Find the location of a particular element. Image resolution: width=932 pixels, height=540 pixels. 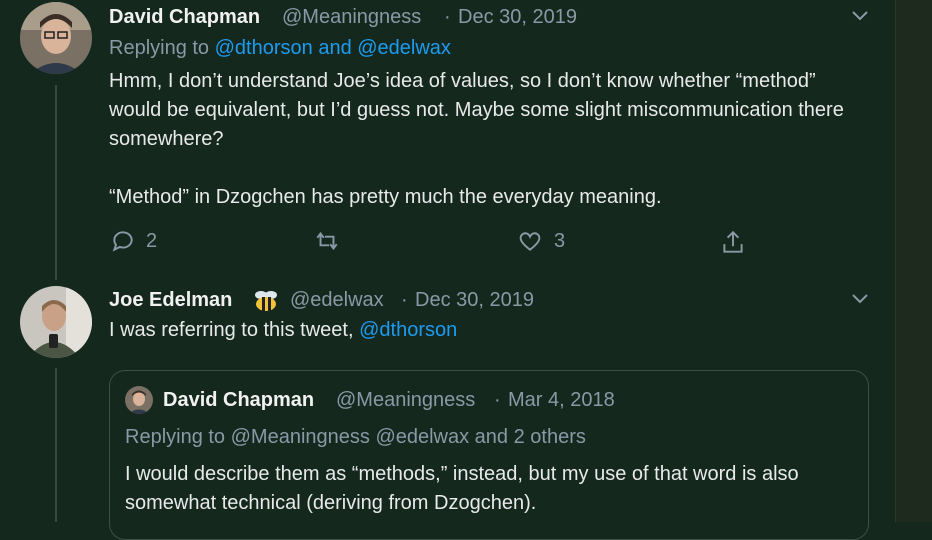

tweet1-replying-to: Replying to @dthorson and @edelwax is located at coordinates (280, 48).